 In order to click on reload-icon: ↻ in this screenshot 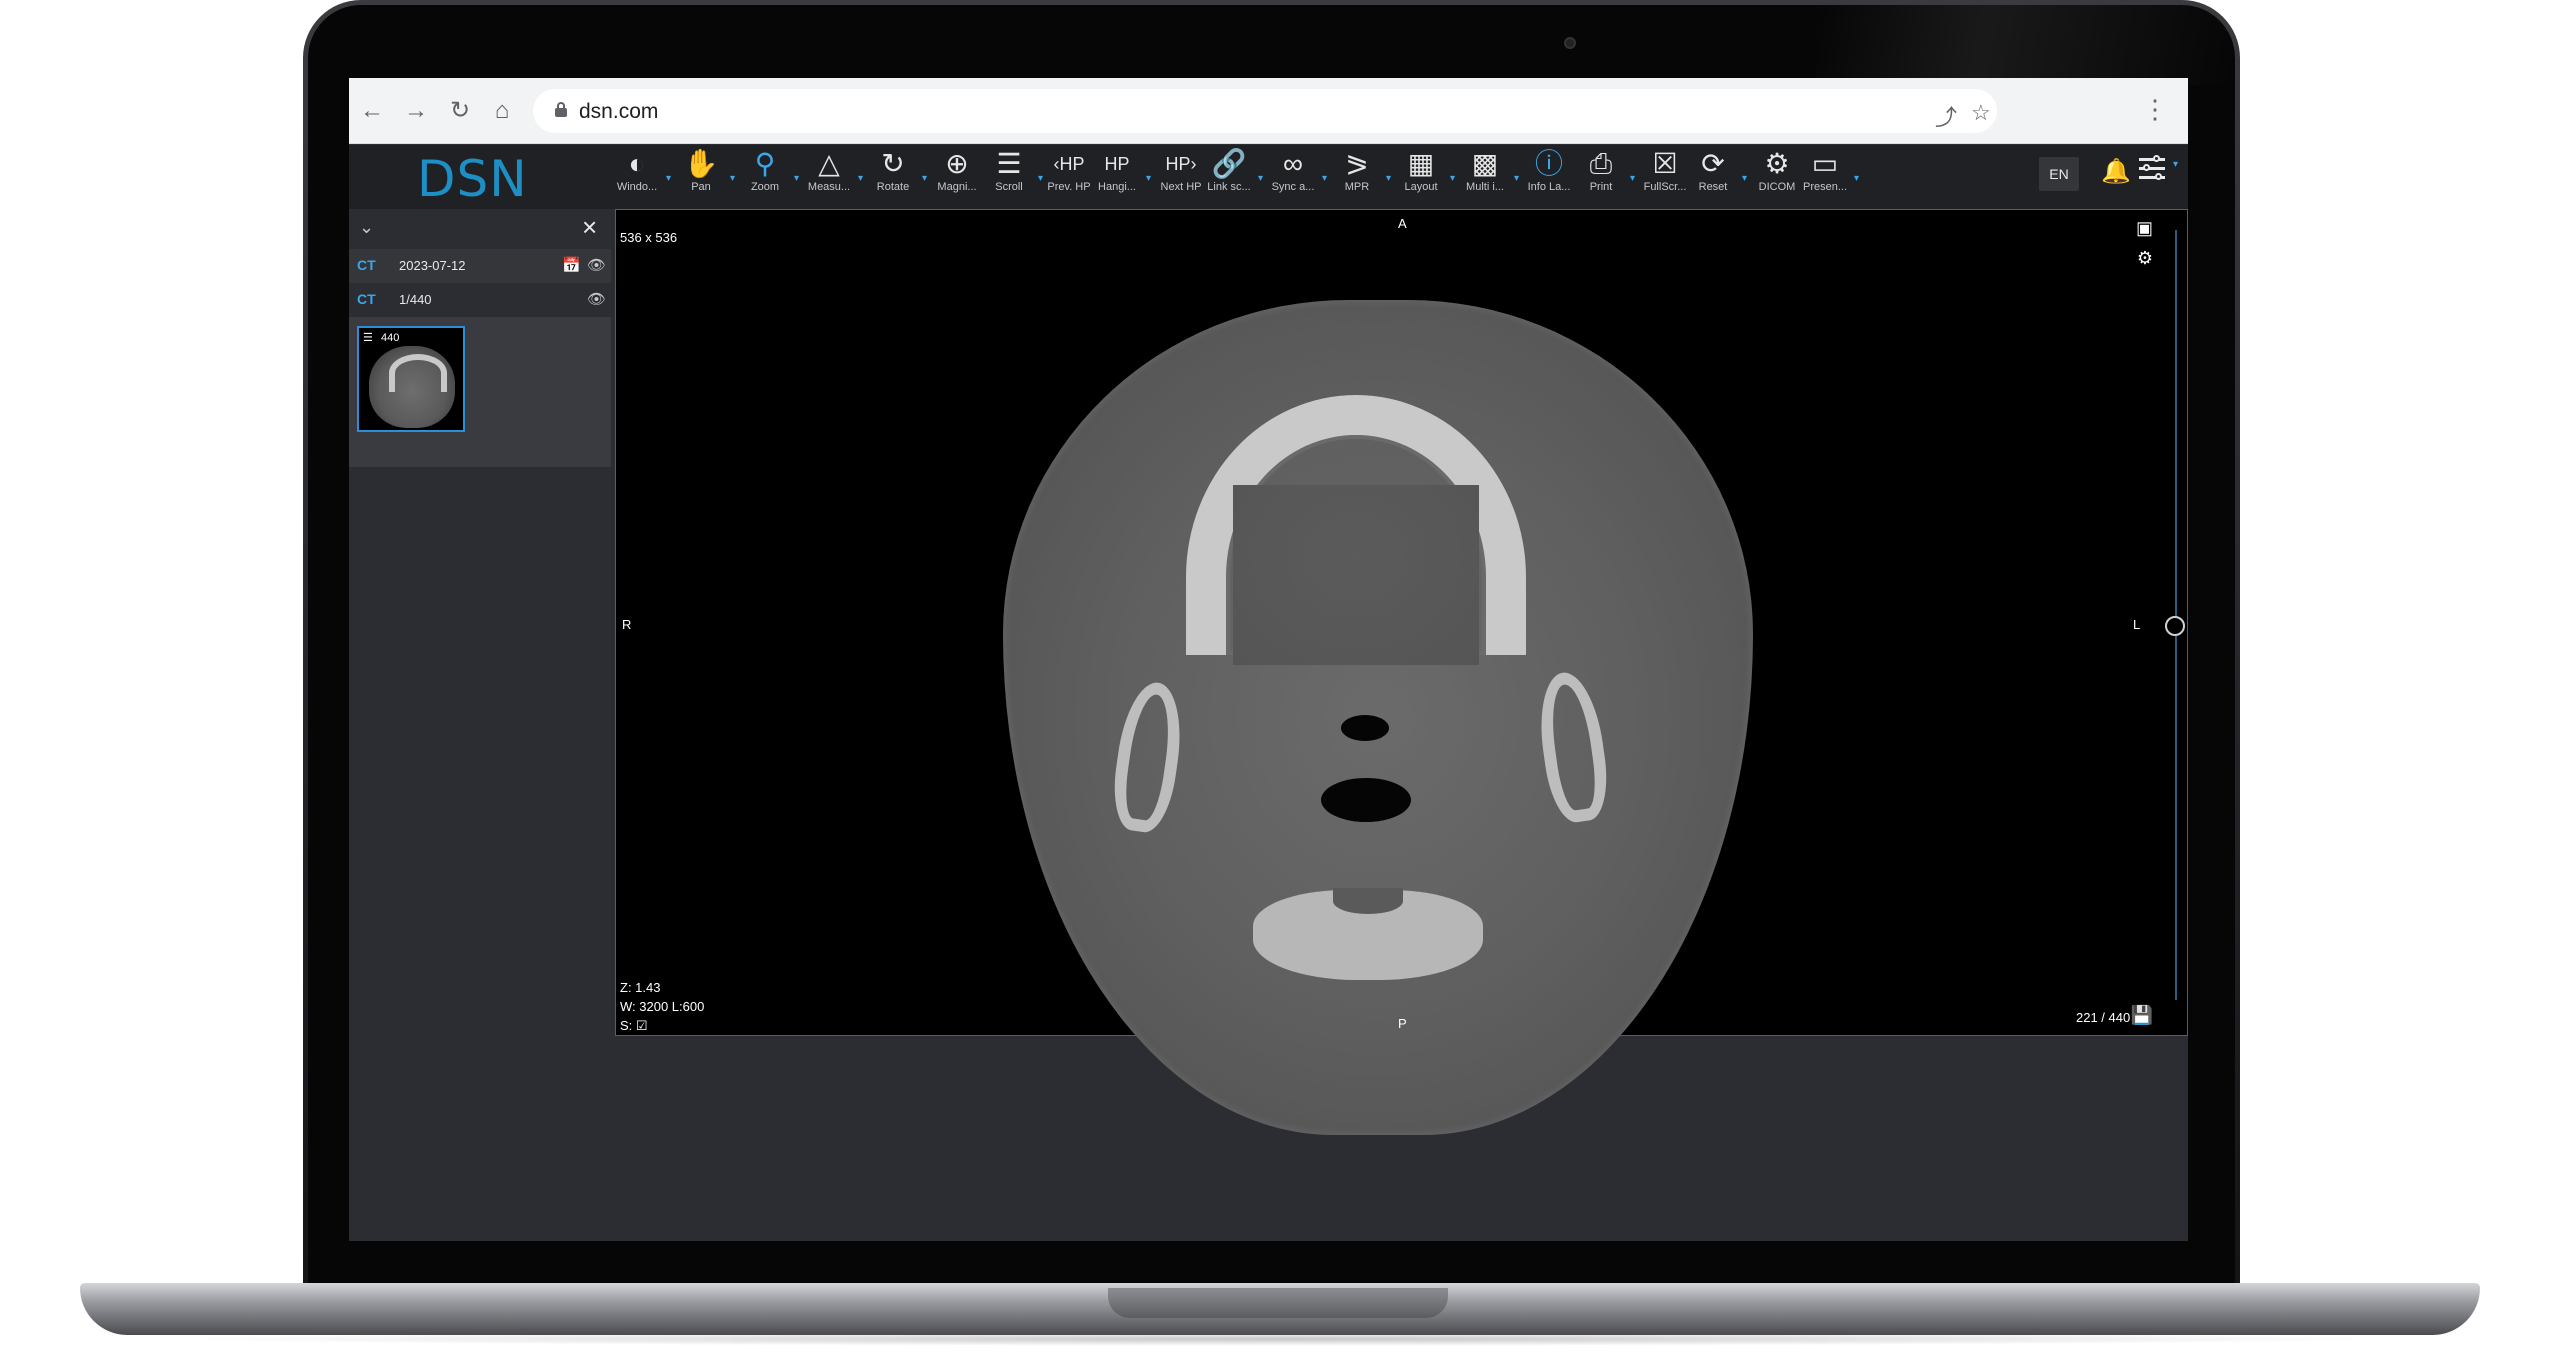, I will do `click(460, 111)`.